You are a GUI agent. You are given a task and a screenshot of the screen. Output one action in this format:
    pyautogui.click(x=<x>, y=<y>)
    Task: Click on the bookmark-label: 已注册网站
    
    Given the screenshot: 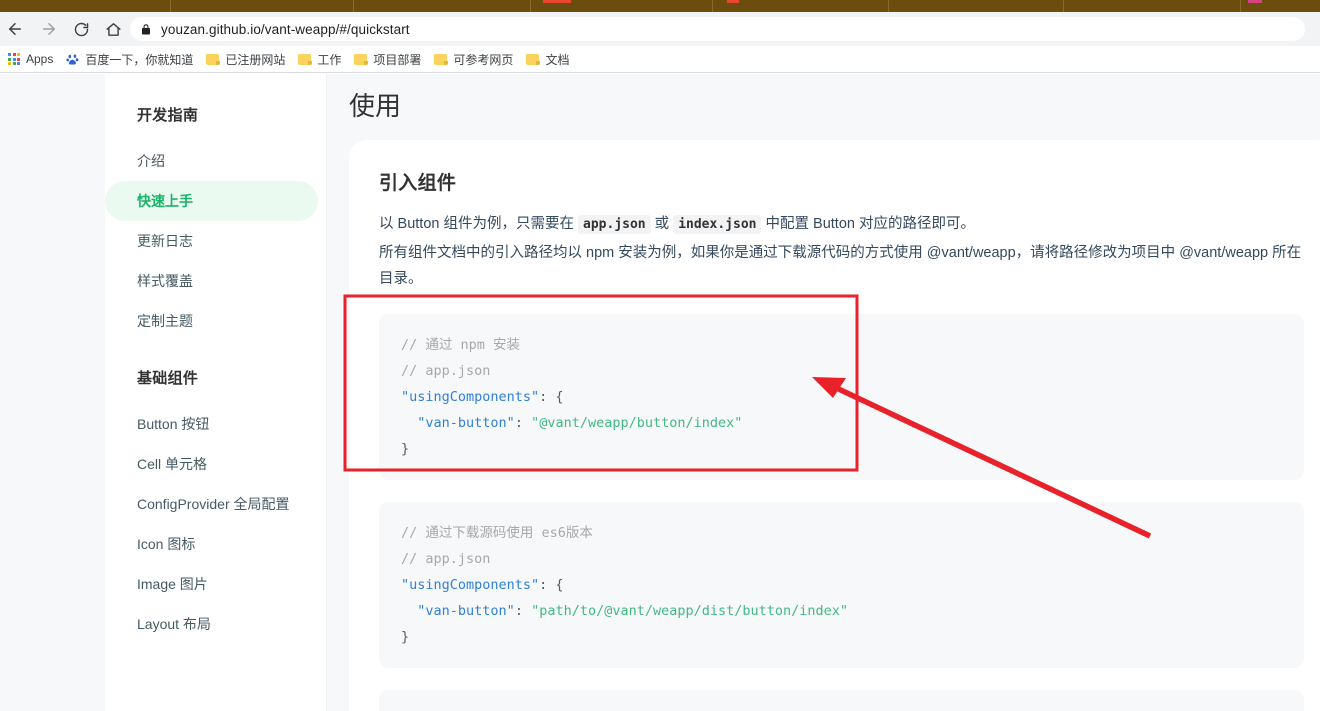 What is the action you would take?
    pyautogui.click(x=255, y=59)
    